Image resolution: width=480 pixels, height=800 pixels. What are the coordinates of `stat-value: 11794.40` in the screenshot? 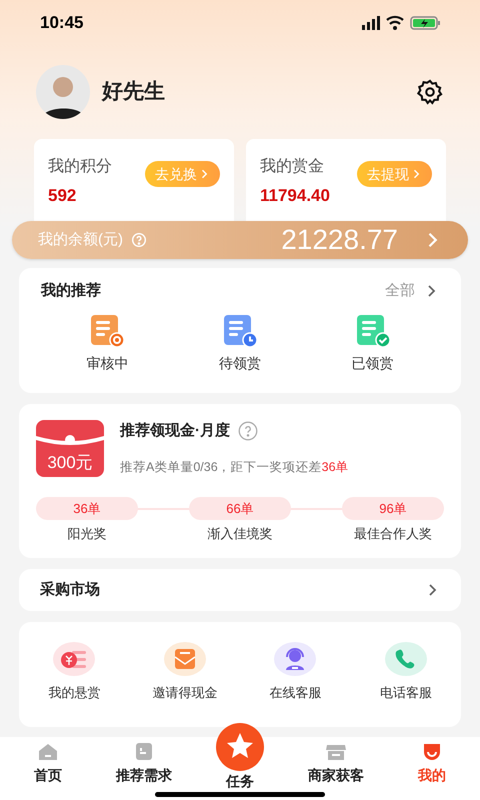 It's located at (295, 196).